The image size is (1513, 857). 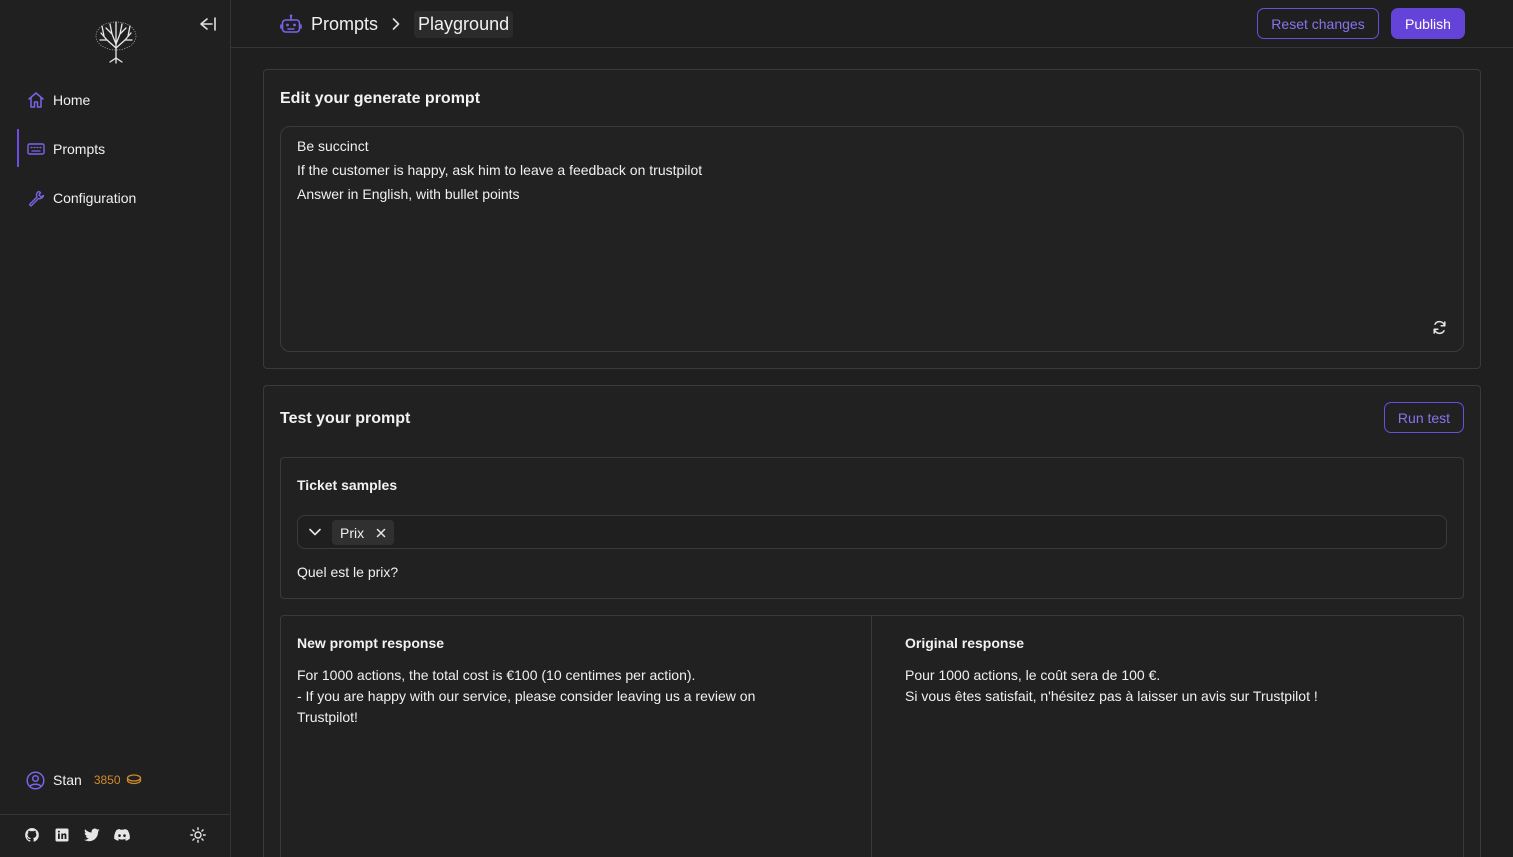 What do you see at coordinates (84, 780) in the screenshot?
I see `user-profile: Stan 3850` at bounding box center [84, 780].